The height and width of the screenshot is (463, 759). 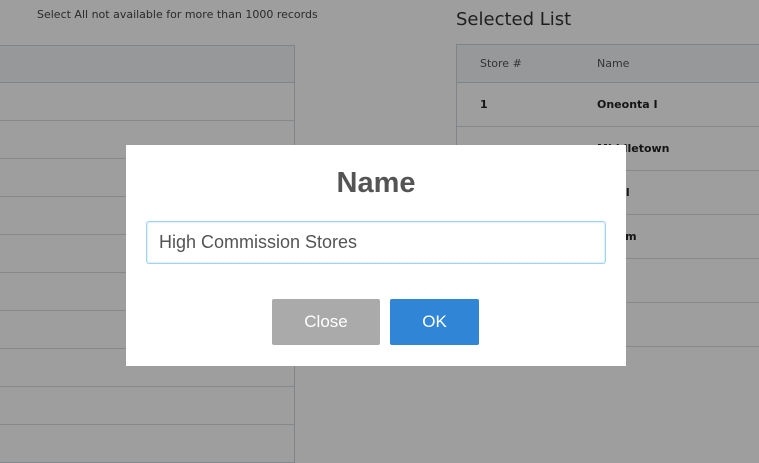 What do you see at coordinates (376, 183) in the screenshot?
I see `dialog-title: Name` at bounding box center [376, 183].